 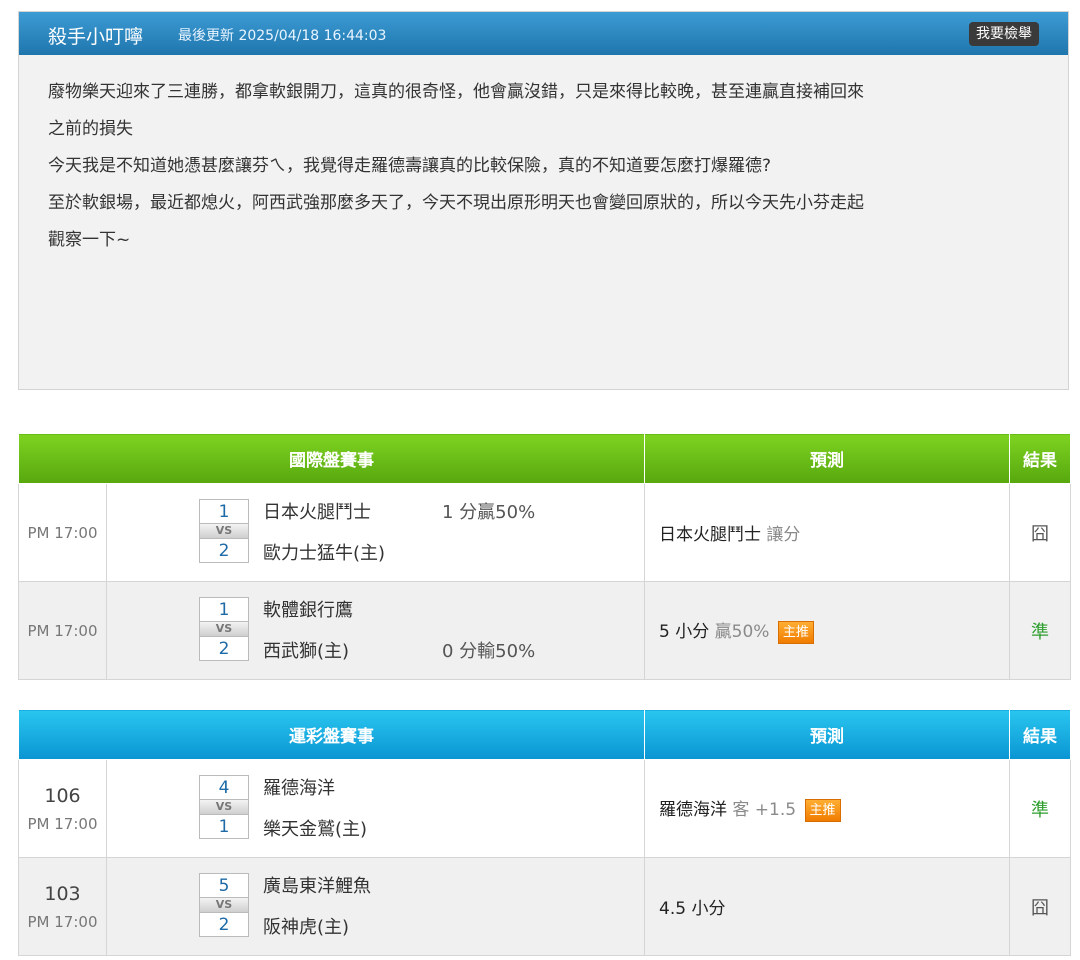 What do you see at coordinates (489, 651) in the screenshot?
I see `handicap-odds: 0 分輸50%` at bounding box center [489, 651].